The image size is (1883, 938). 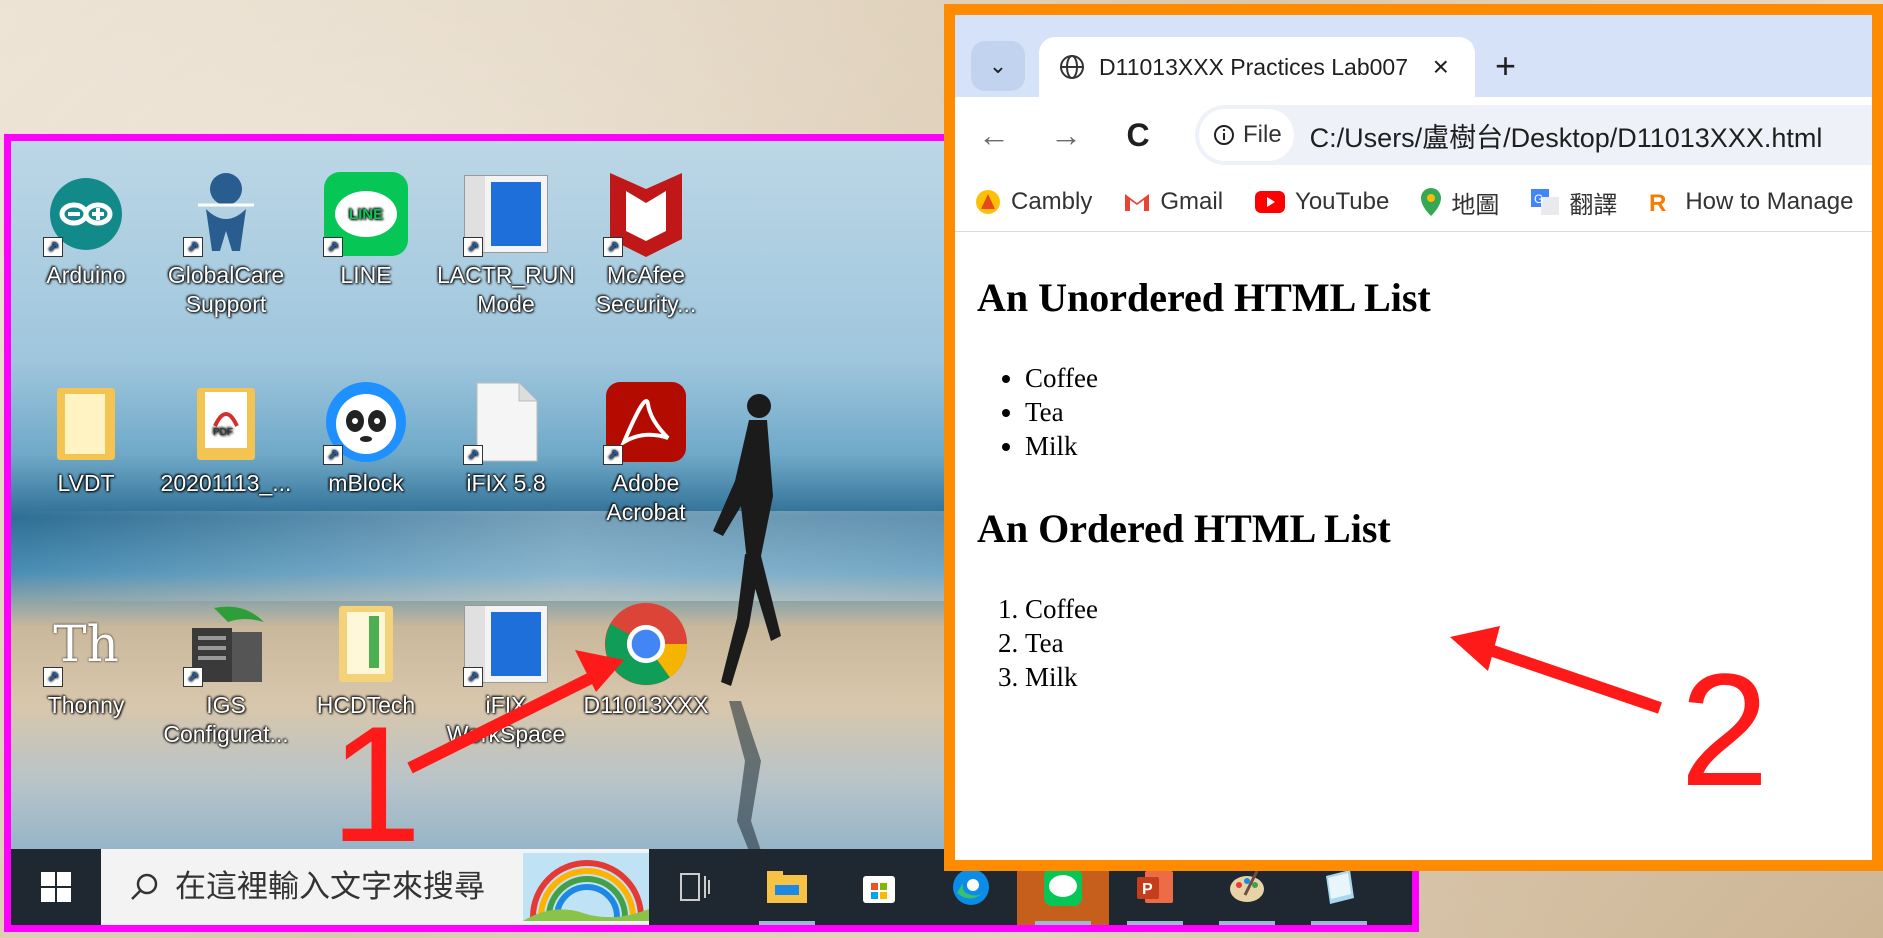 What do you see at coordinates (1475, 205) in the screenshot?
I see `bookmark-label: 地圖` at bounding box center [1475, 205].